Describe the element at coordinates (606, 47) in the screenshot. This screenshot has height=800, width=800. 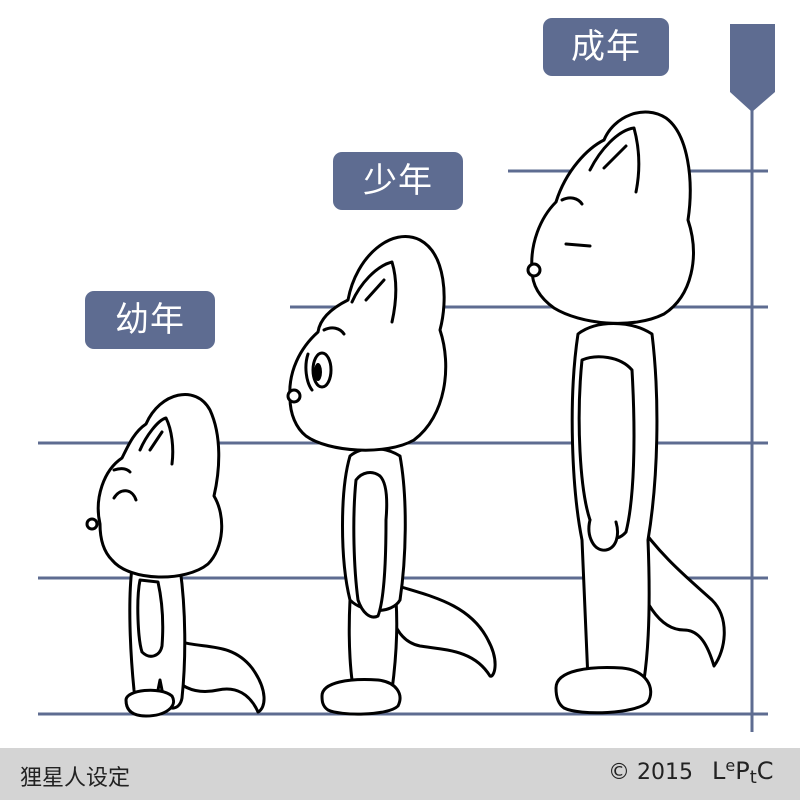
I see `label-adult: 成年` at that location.